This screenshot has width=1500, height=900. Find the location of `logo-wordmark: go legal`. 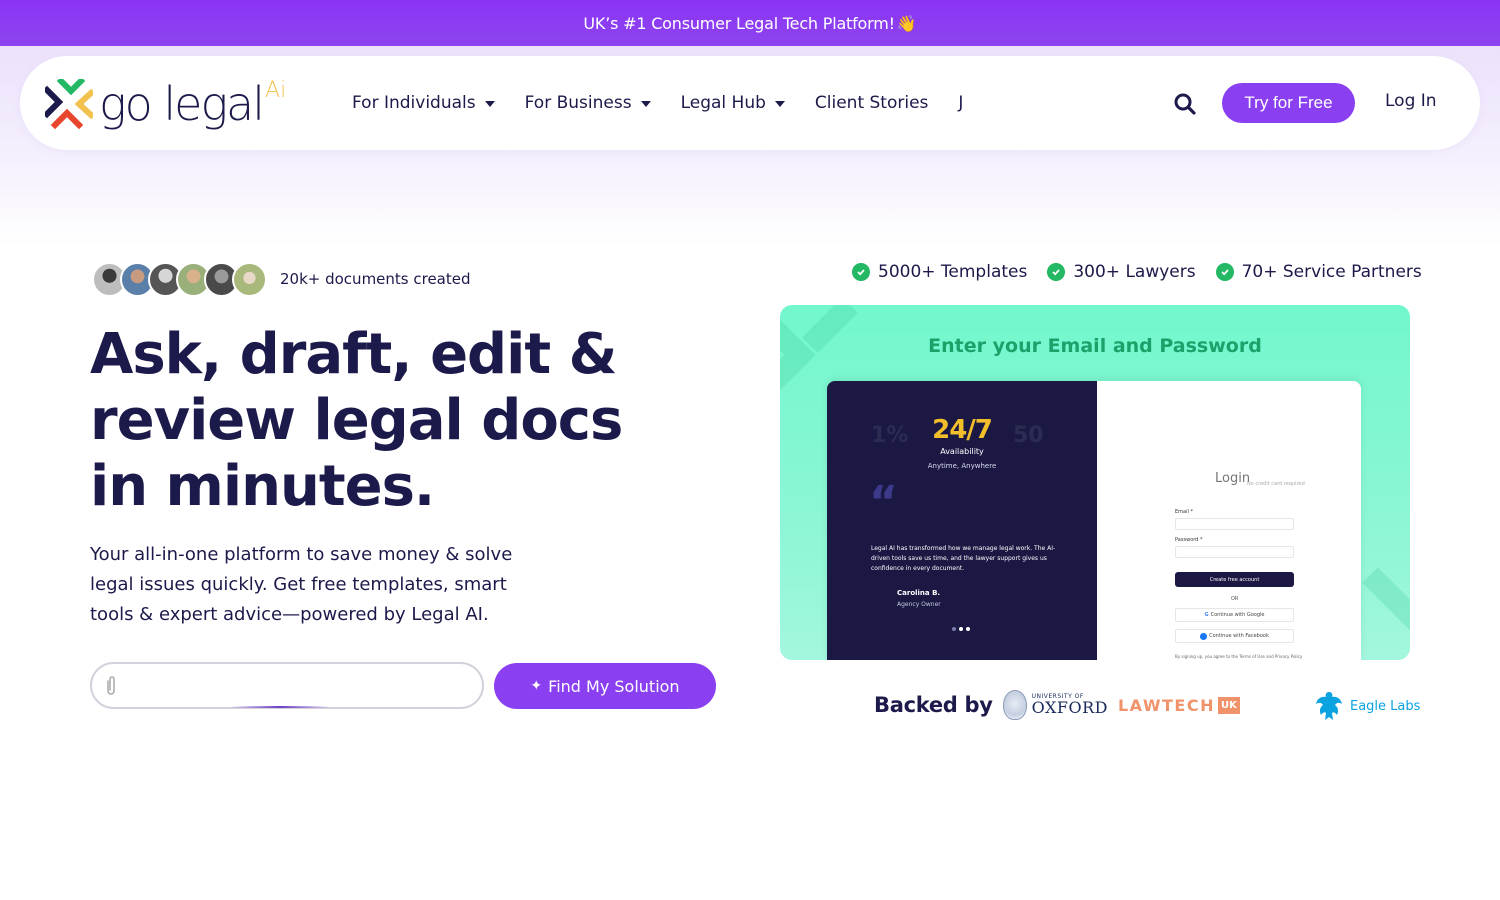

logo-wordmark: go legal is located at coordinates (182, 104).